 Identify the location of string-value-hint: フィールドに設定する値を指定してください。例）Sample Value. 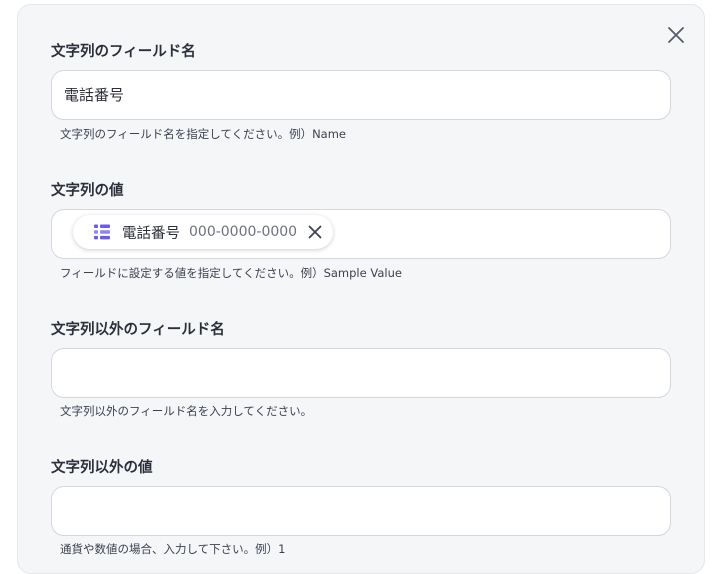
(231, 273).